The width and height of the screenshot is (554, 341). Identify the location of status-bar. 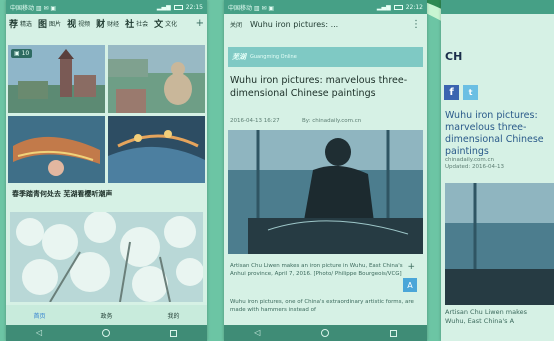
(497, 7).